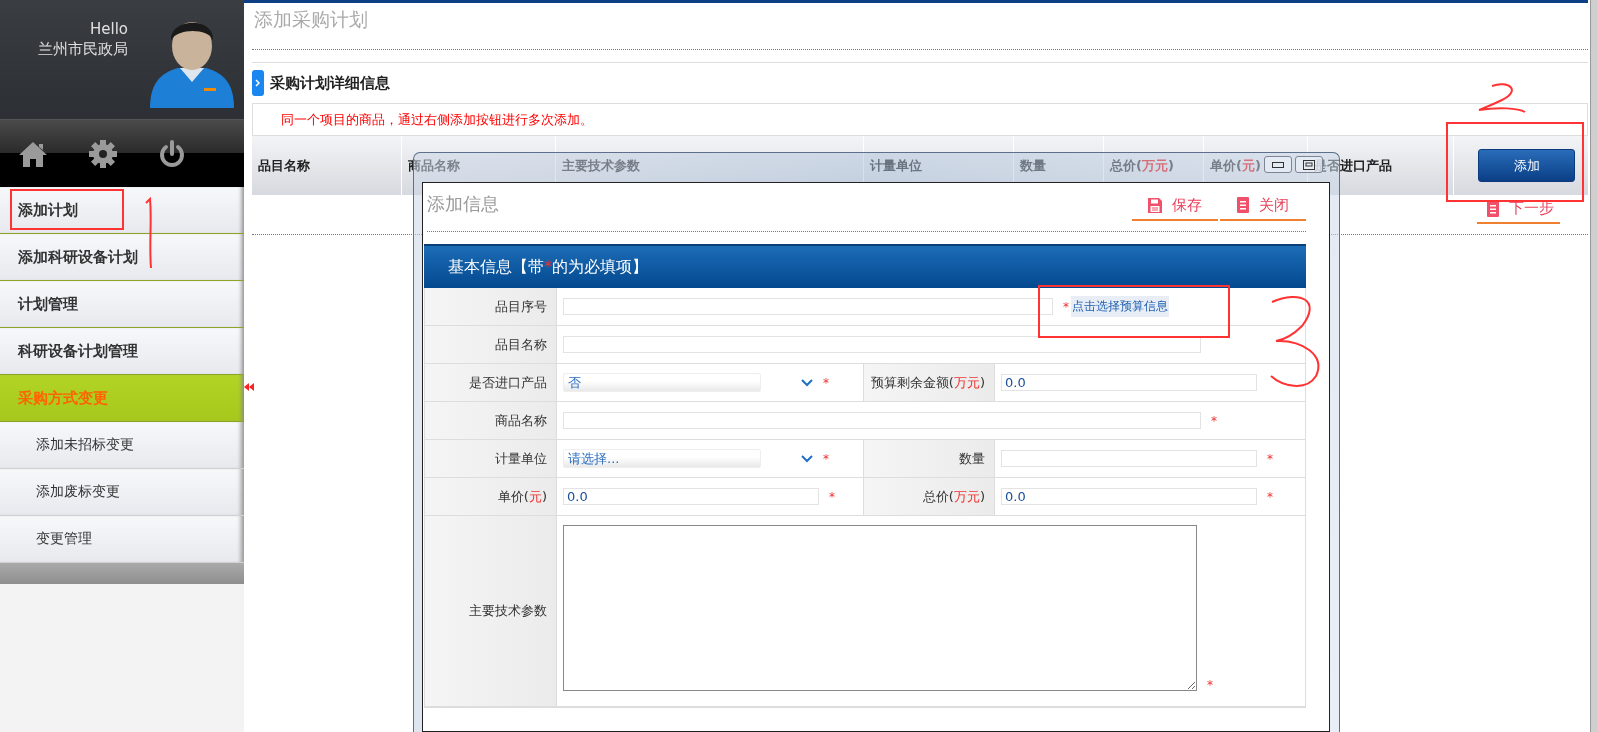 The image size is (1597, 732). Describe the element at coordinates (491, 382) in the screenshot. I see `field-label: 是否进口产品` at that location.